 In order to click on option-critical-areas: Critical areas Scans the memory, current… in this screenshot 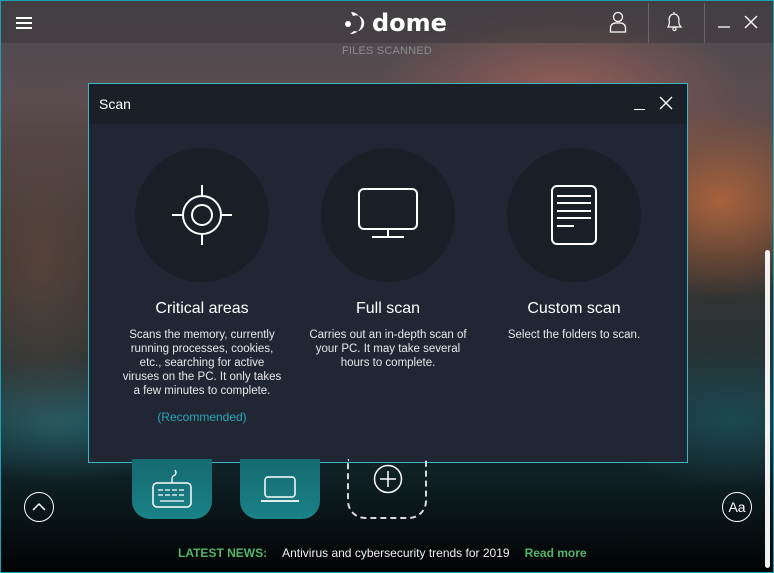, I will do `click(202, 286)`.